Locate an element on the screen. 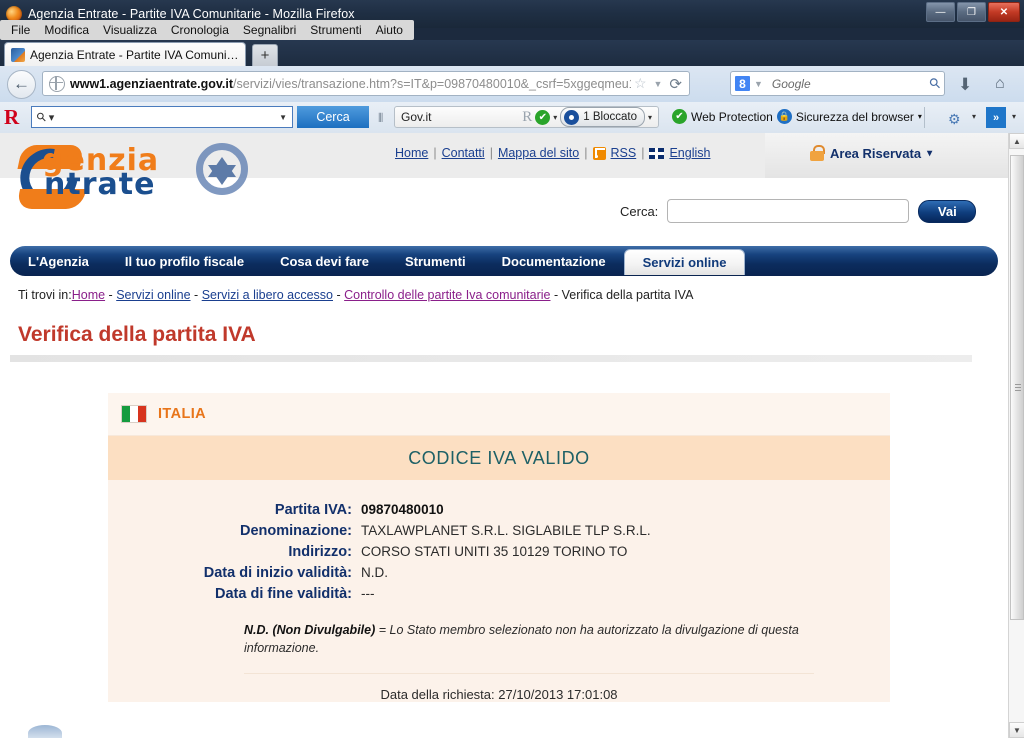 Image resolution: width=1024 pixels, height=738 pixels. nav-item-documentazione: Documentazione is located at coordinates (554, 261).